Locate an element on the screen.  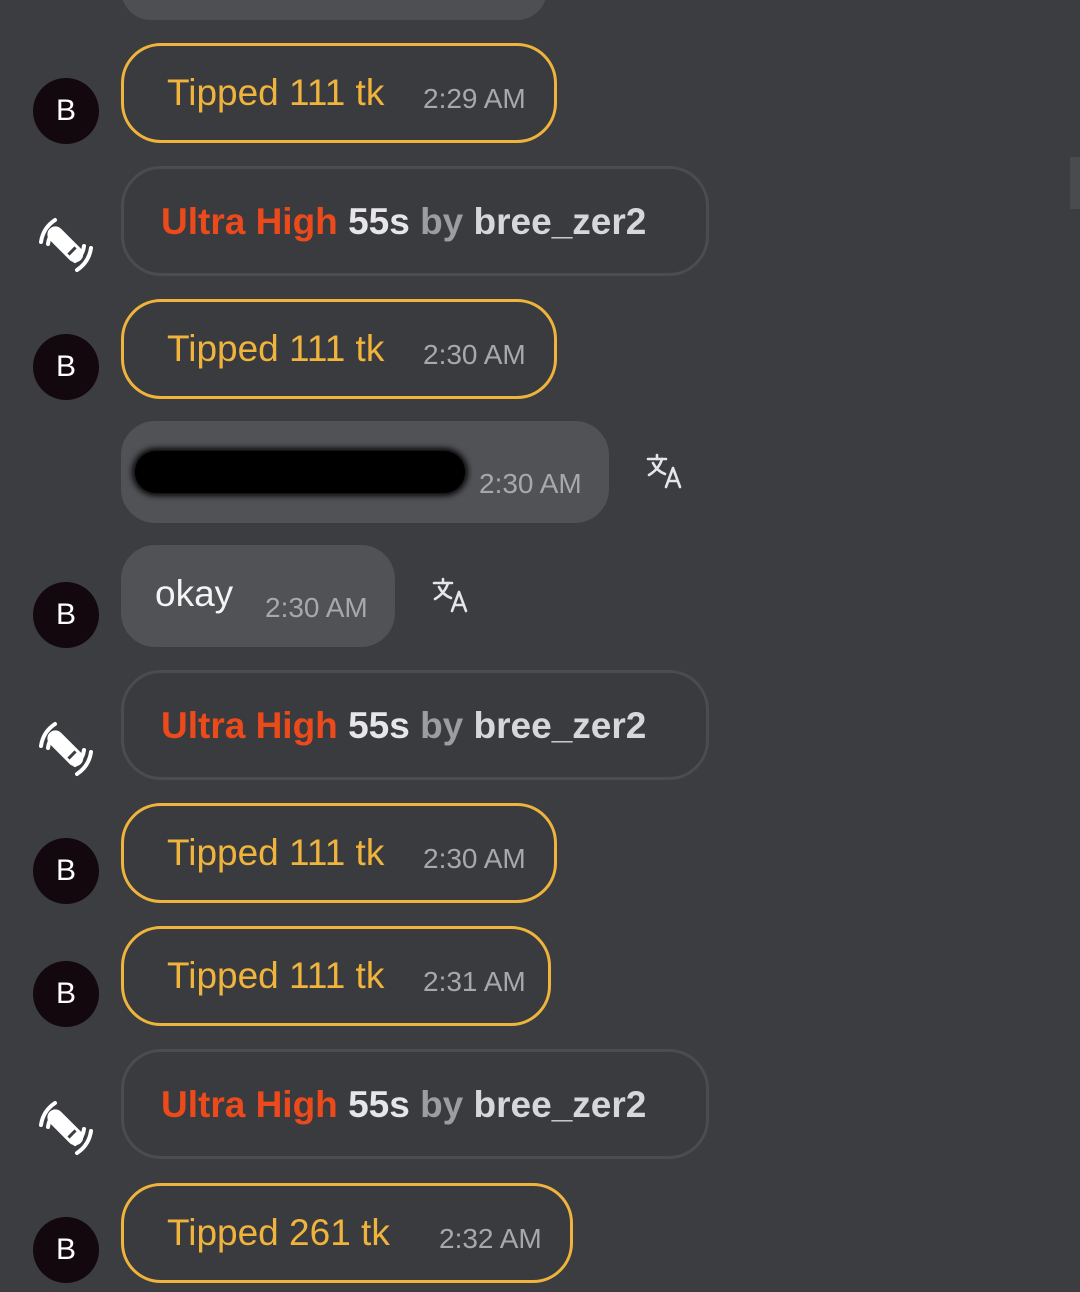
tip-bubble: Tipped 111 tk 2:29 AM is located at coordinates (339, 93).